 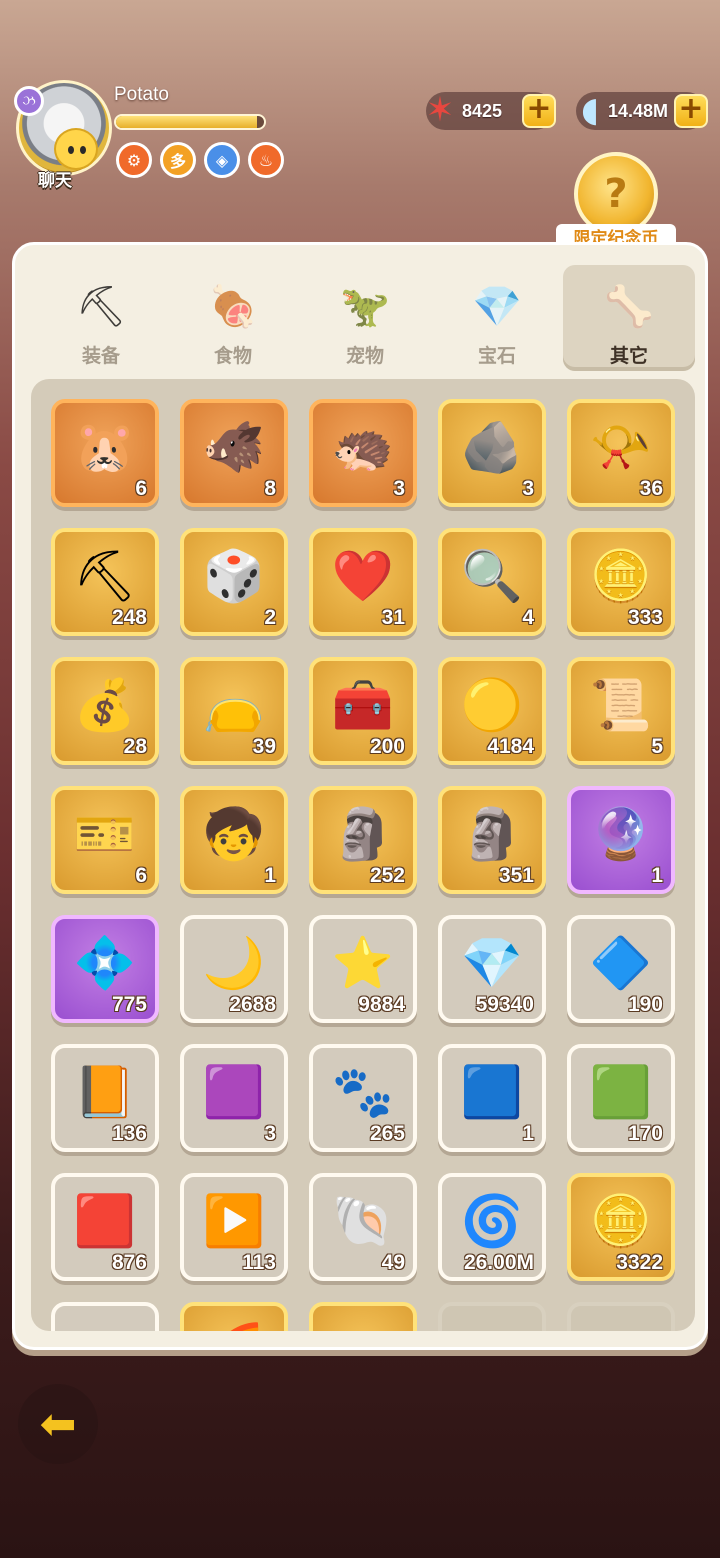 What do you see at coordinates (629, 306) in the screenshot?
I see `bone-icon: 🦴` at bounding box center [629, 306].